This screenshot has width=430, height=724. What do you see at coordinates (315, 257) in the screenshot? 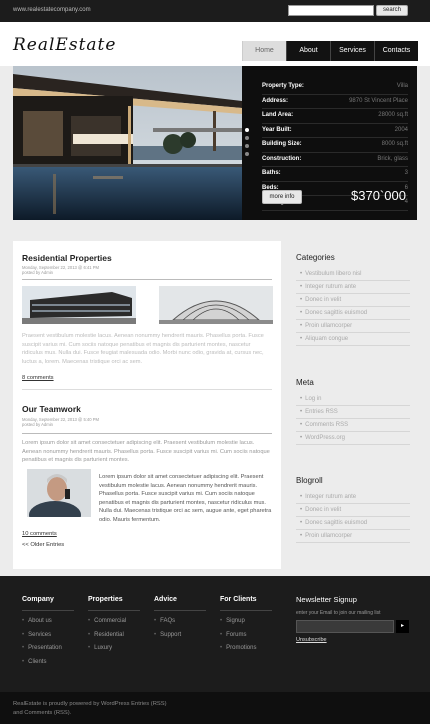
I see `sidebar-title-categories: Categories` at bounding box center [315, 257].